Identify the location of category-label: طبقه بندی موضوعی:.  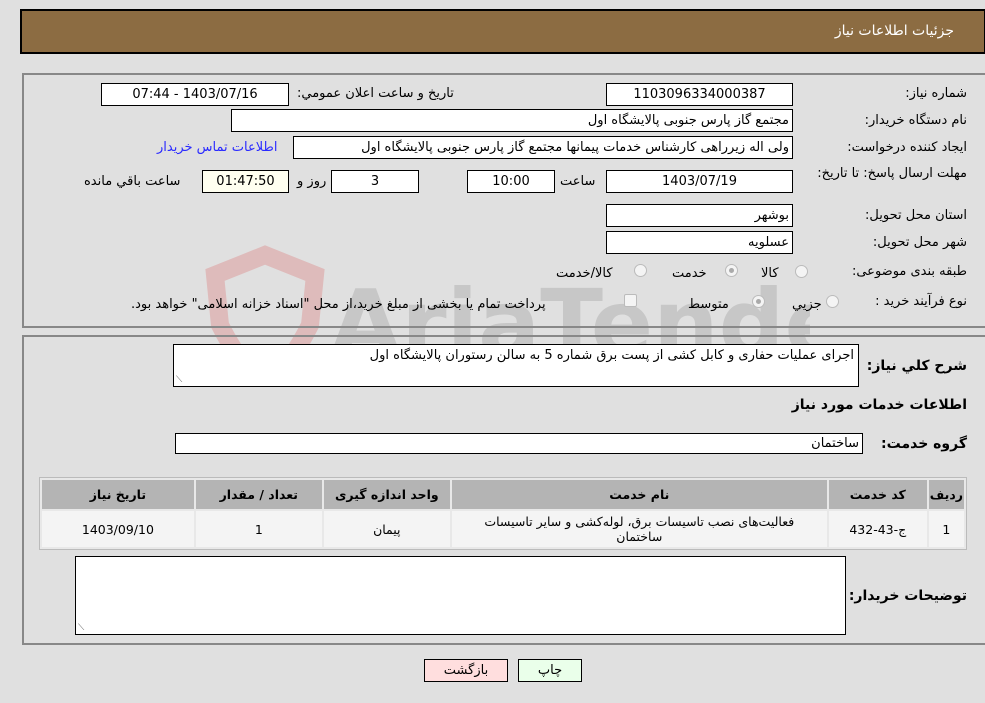
(909, 271).